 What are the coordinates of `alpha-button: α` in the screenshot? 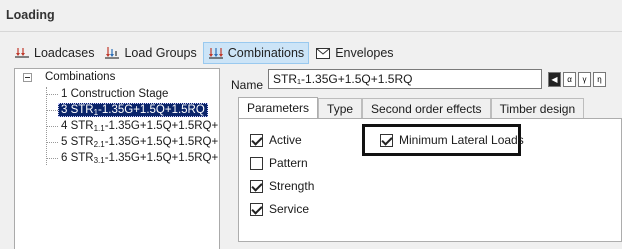 It's located at (569, 79).